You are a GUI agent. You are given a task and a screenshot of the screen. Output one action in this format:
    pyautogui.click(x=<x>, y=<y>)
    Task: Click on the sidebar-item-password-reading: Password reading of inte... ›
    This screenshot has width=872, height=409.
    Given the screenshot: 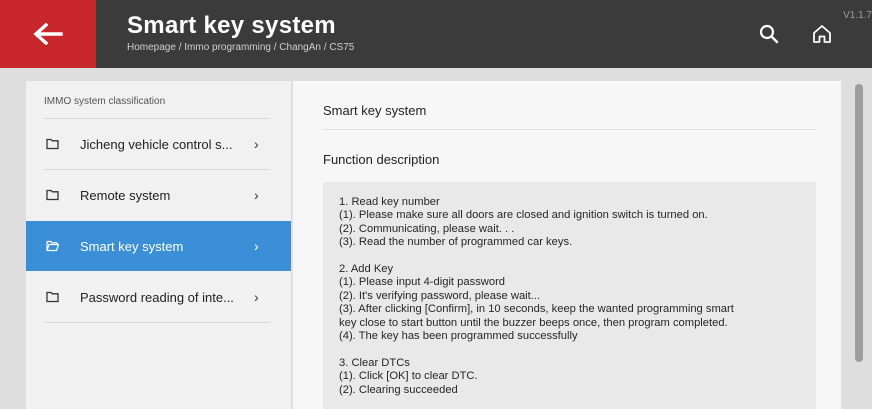 What is the action you would take?
    pyautogui.click(x=158, y=297)
    